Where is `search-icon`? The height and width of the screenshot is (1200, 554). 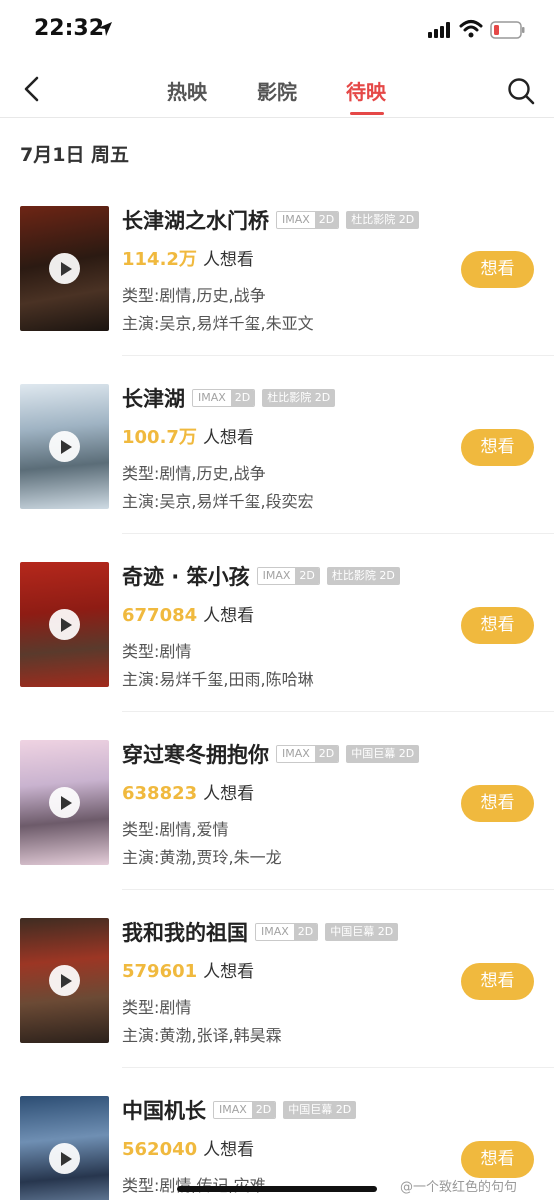
search-icon is located at coordinates (521, 91).